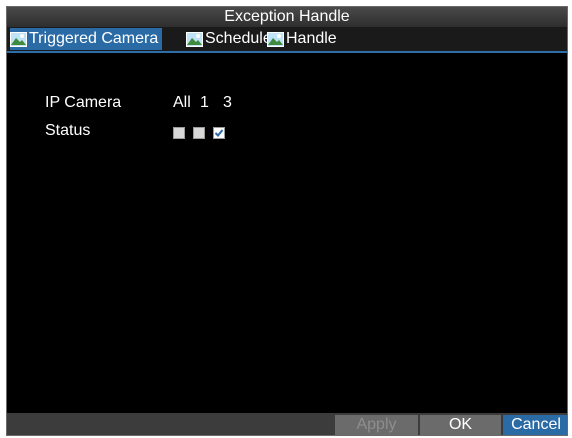 The width and height of the screenshot is (572, 438). I want to click on status-label: Status, so click(68, 130).